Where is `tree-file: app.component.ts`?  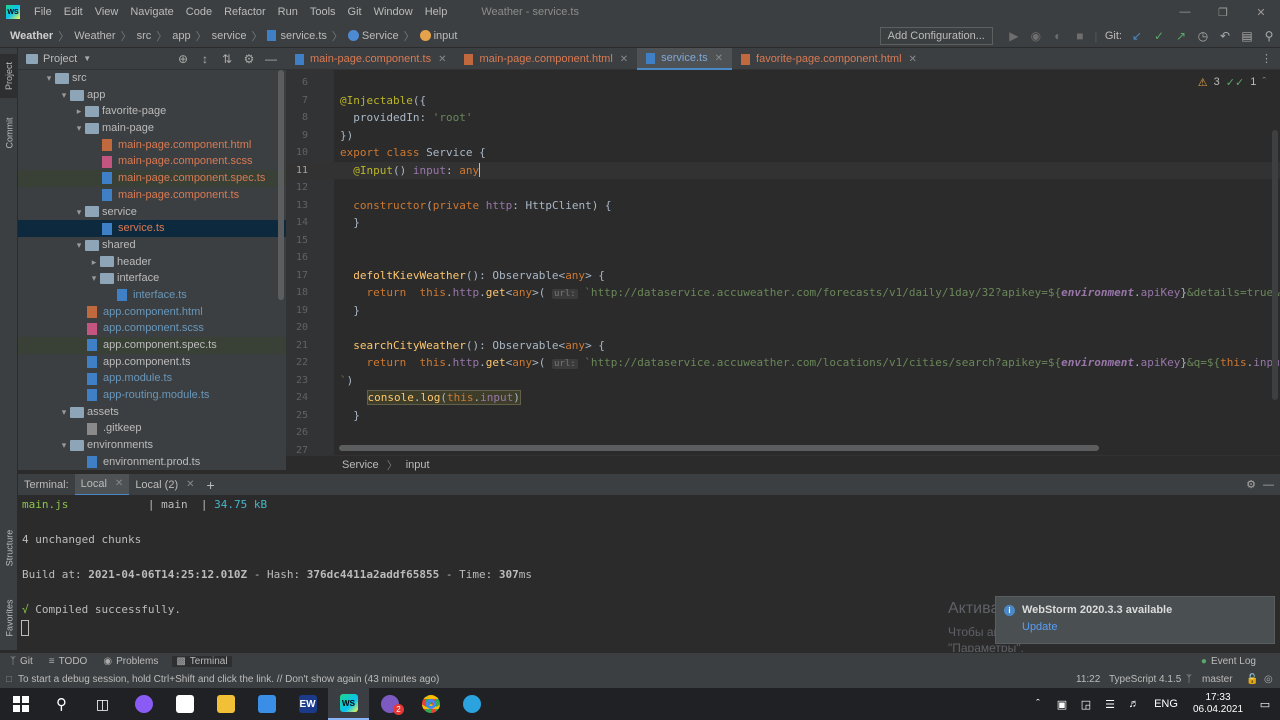 tree-file: app.component.ts is located at coordinates (152, 362).